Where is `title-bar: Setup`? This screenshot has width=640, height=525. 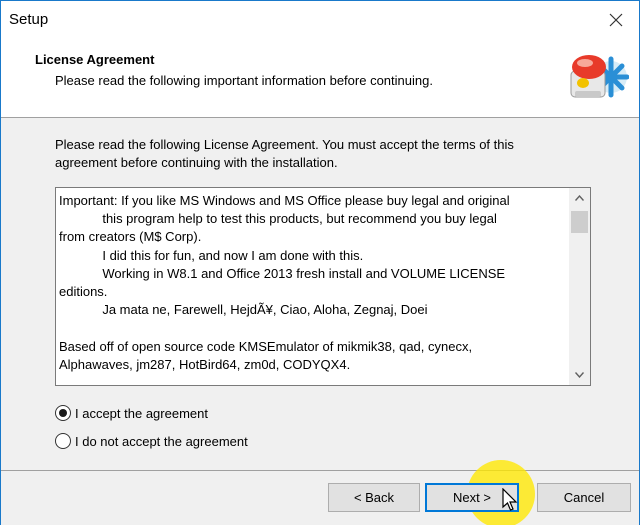 title-bar: Setup is located at coordinates (320, 20).